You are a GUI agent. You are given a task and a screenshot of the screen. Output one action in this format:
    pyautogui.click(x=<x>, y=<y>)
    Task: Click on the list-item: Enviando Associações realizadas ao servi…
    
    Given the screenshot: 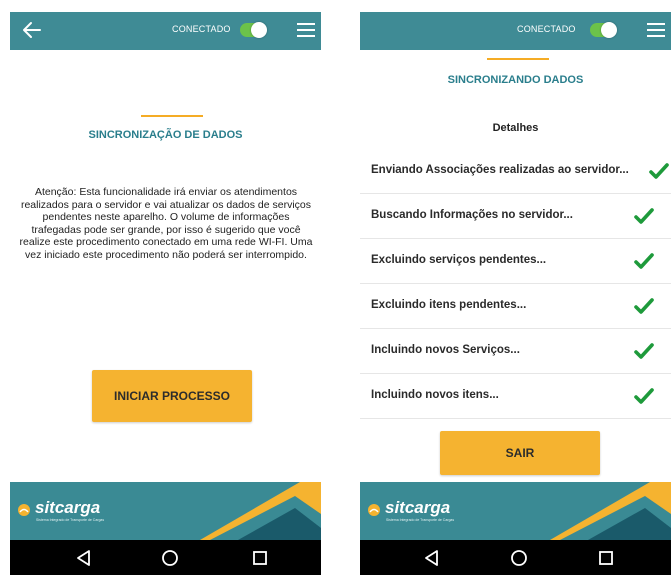 What is the action you would take?
    pyautogui.click(x=515, y=171)
    